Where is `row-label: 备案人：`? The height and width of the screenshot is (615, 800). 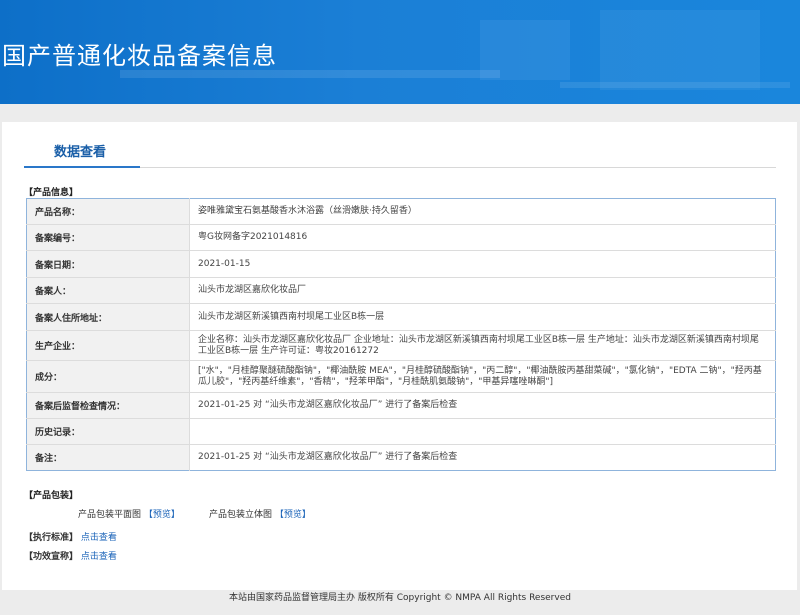 row-label: 备案人： is located at coordinates (108, 290).